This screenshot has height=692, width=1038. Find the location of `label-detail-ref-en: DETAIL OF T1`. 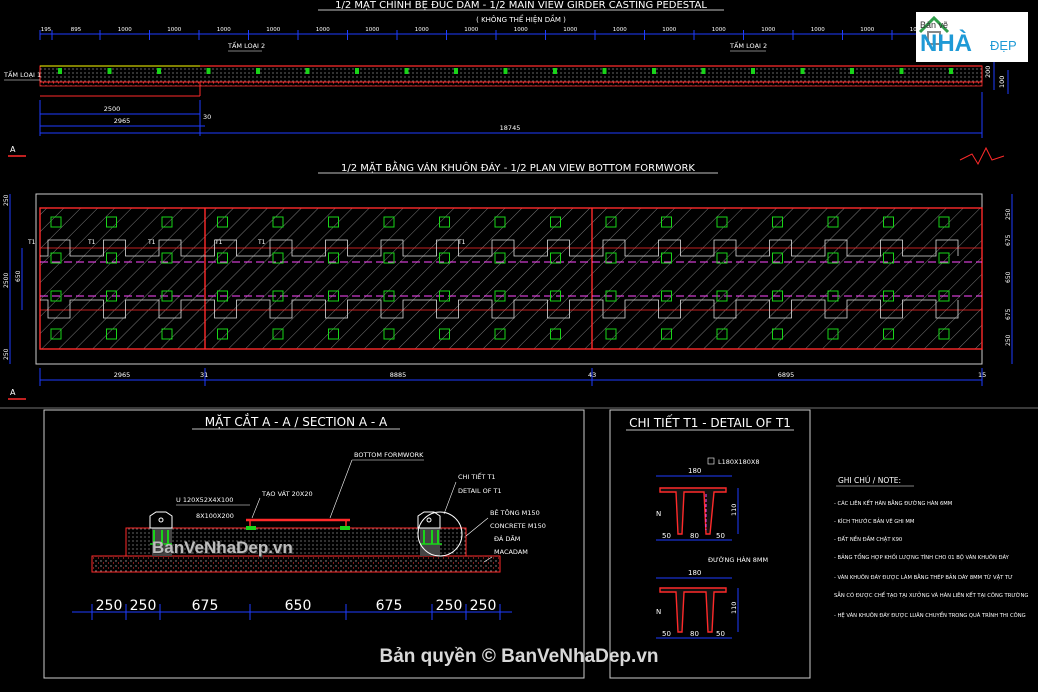

label-detail-ref-en: DETAIL OF T1 is located at coordinates (480, 491).